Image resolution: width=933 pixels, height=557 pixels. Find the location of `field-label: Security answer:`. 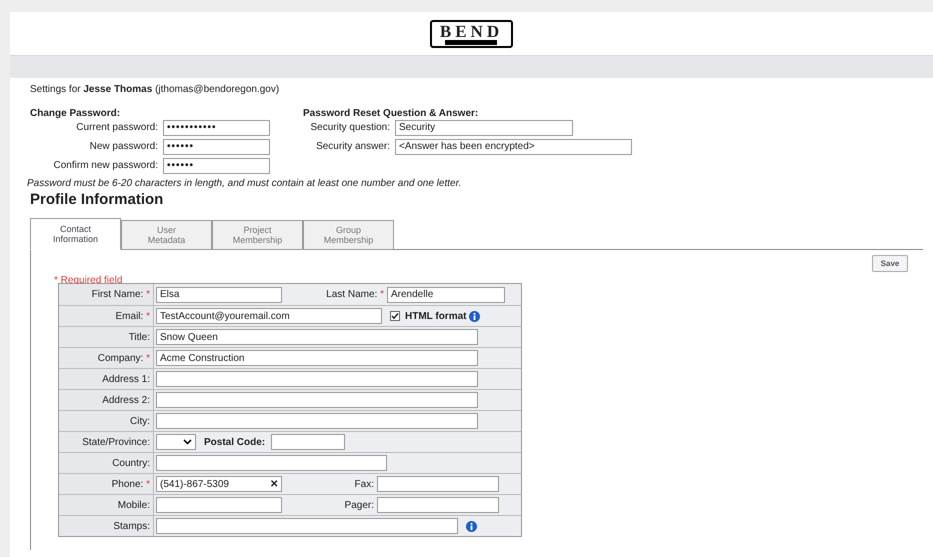

field-label: Security answer: is located at coordinates (353, 147).